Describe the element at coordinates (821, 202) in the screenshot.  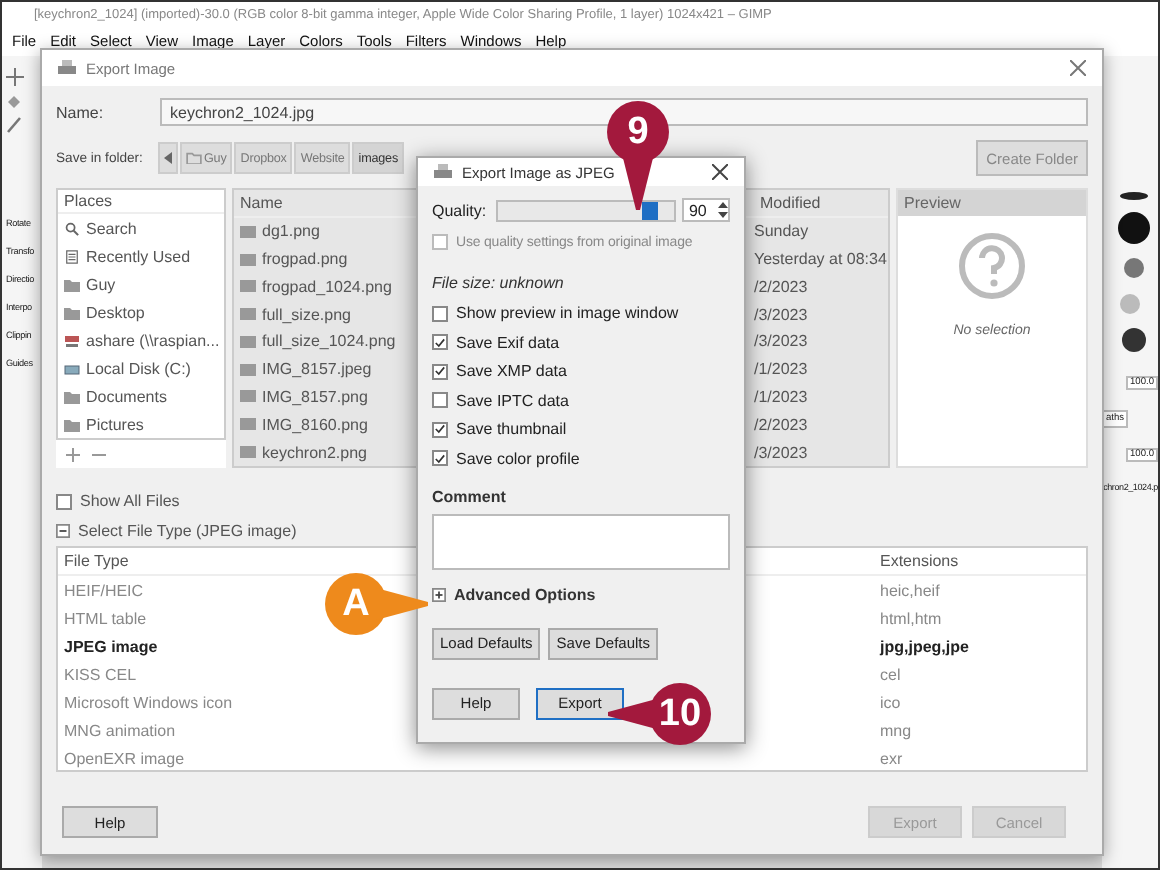
I see `column-header: Modified` at that location.